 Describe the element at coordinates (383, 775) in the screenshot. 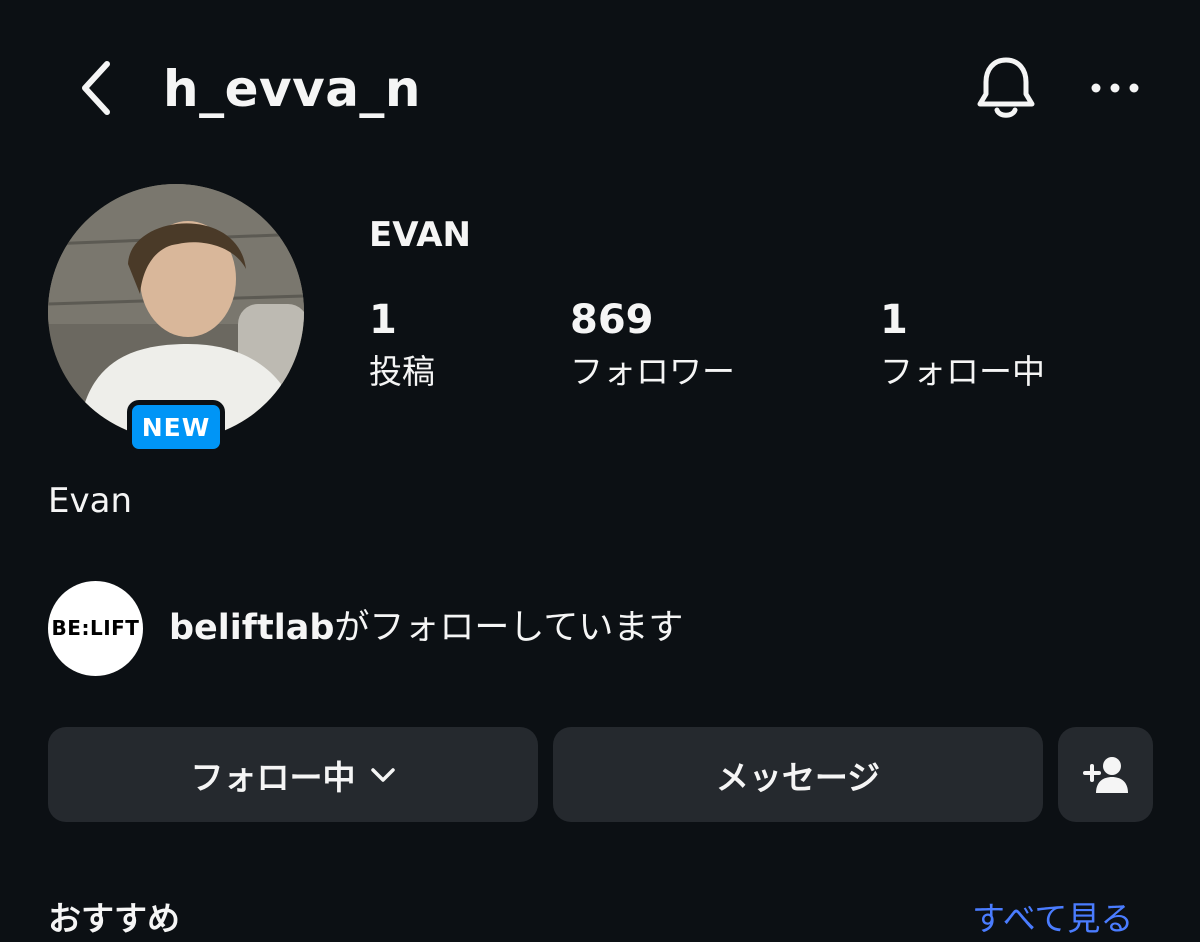

I see `chevron-down-icon` at that location.